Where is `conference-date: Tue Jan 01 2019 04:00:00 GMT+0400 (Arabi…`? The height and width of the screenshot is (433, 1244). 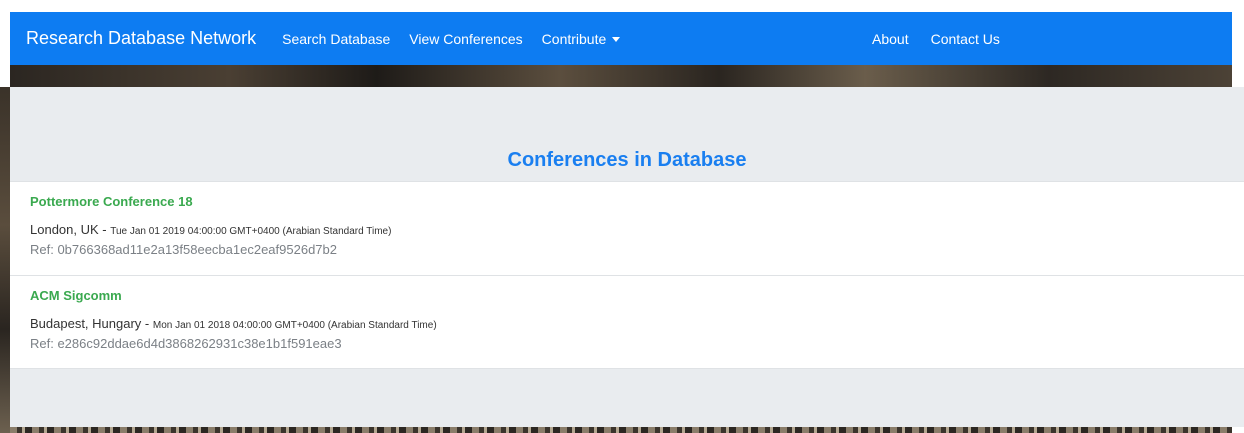 conference-date: Tue Jan 01 2019 04:00:00 GMT+0400 (Arabi… is located at coordinates (251, 231).